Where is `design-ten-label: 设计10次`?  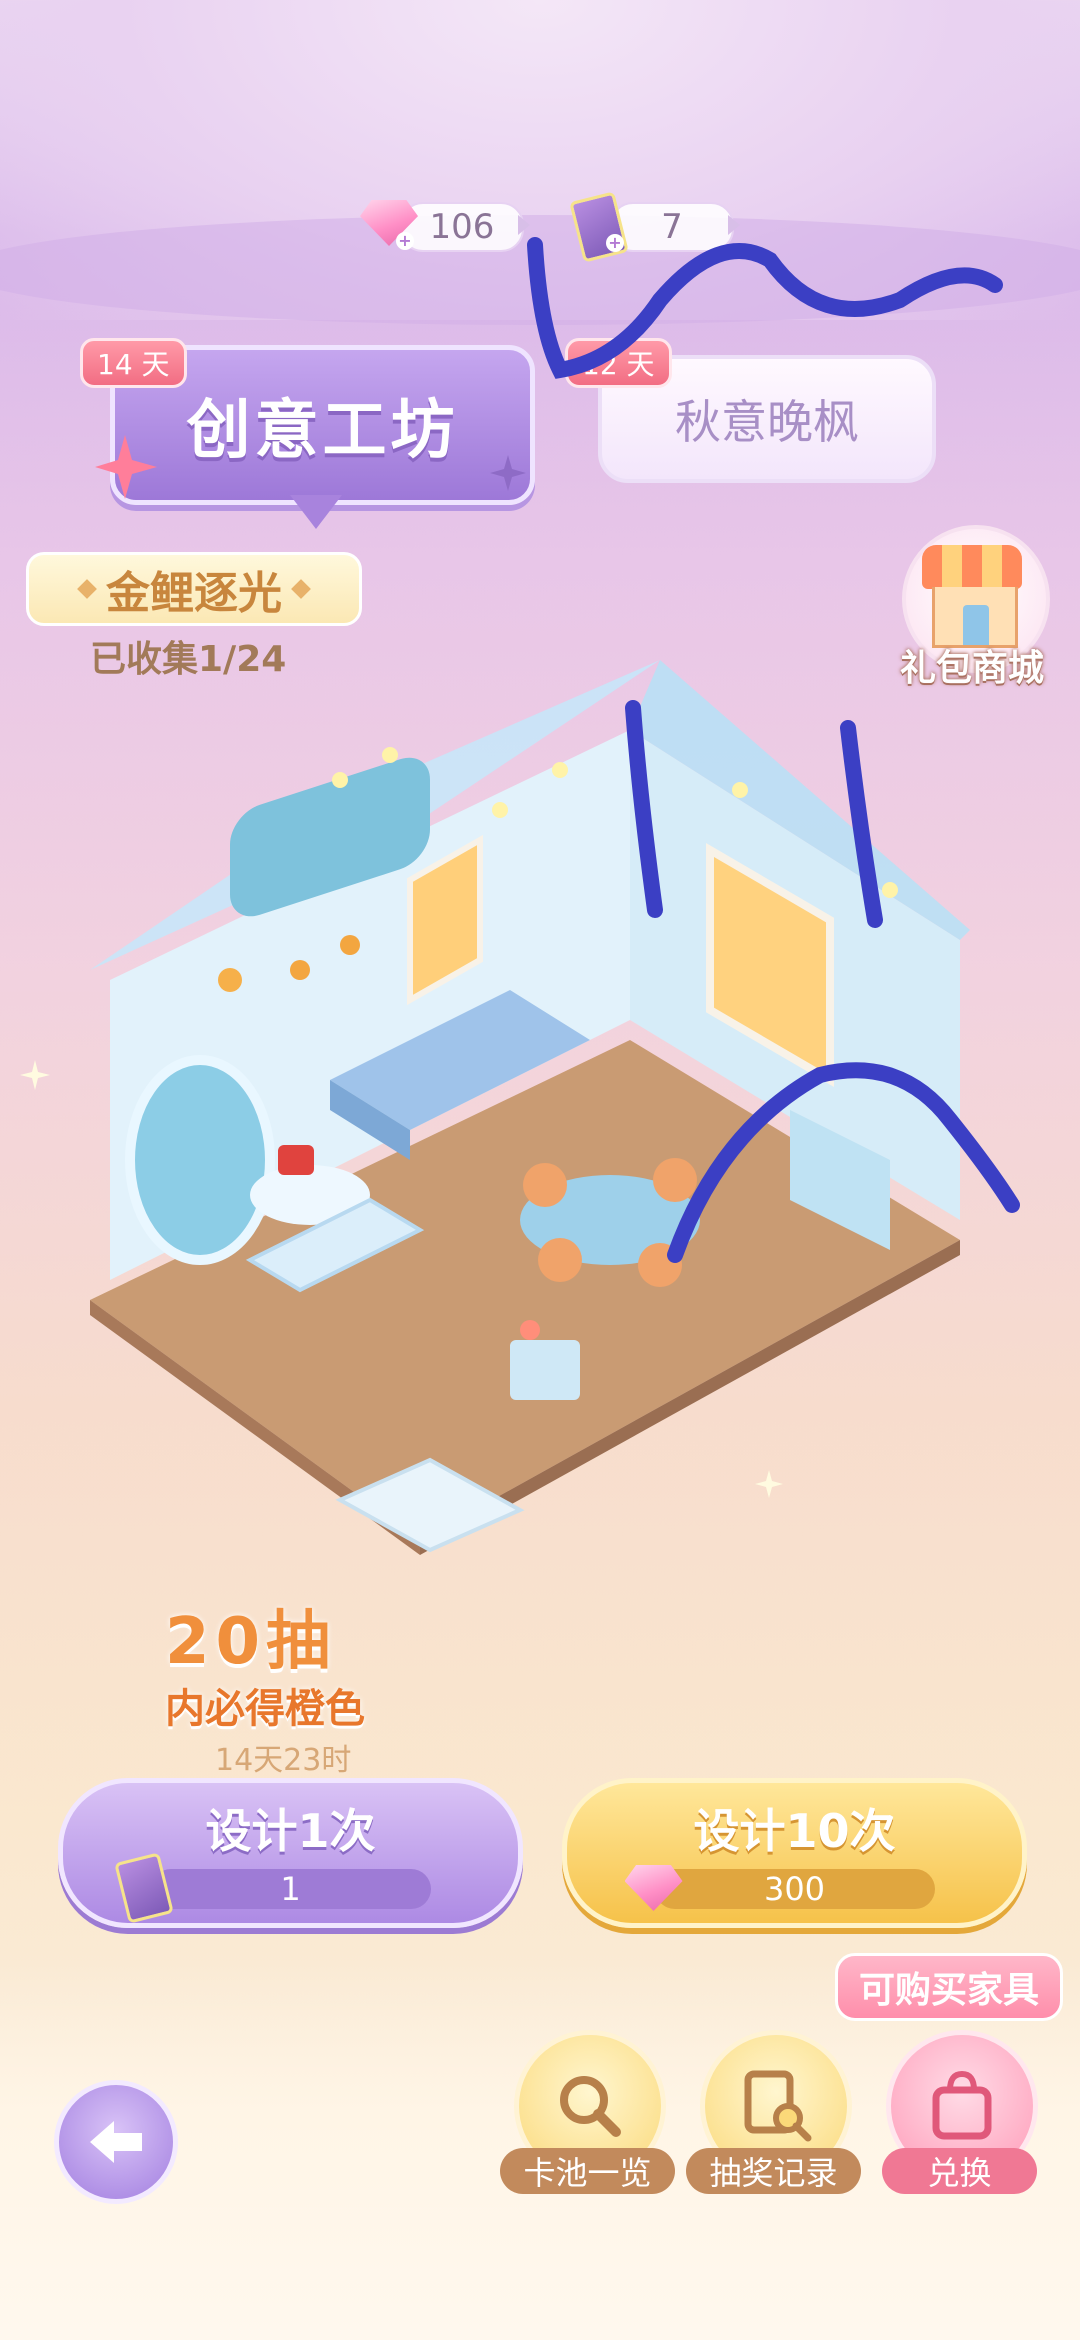
design-ten-label: 设计10次 is located at coordinates (794, 1831).